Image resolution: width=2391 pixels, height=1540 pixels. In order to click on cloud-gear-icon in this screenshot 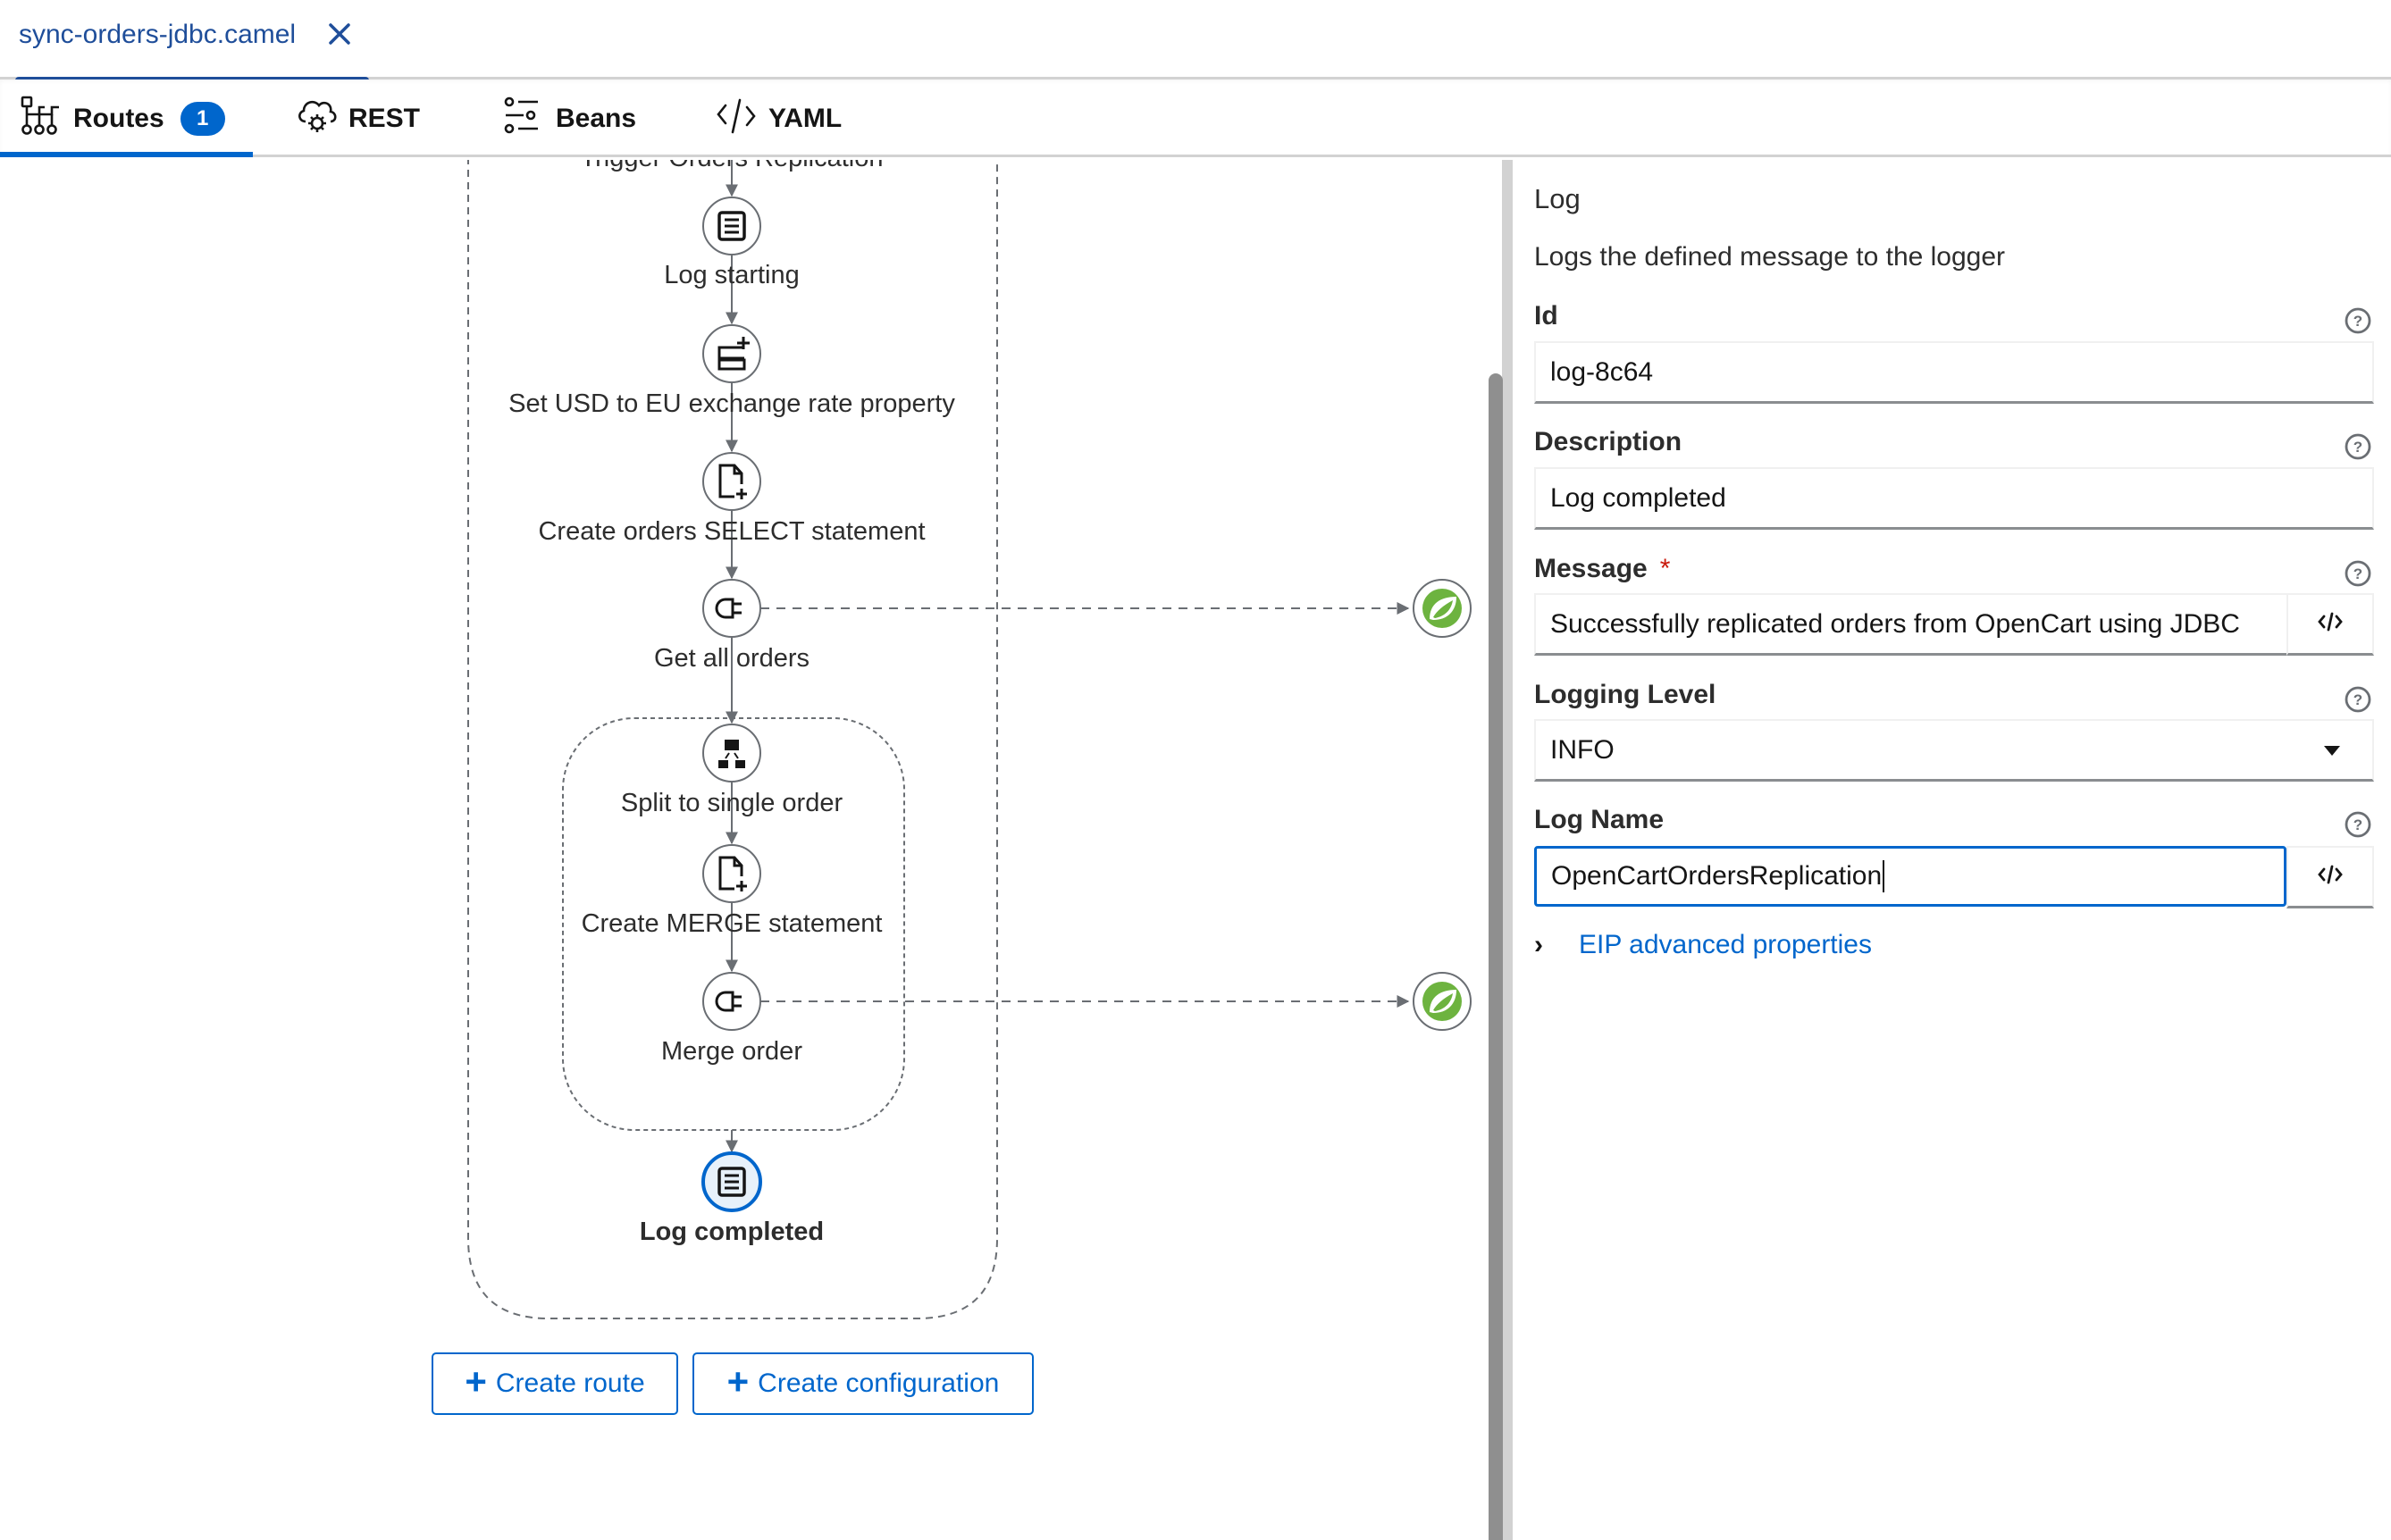, I will do `click(317, 119)`.